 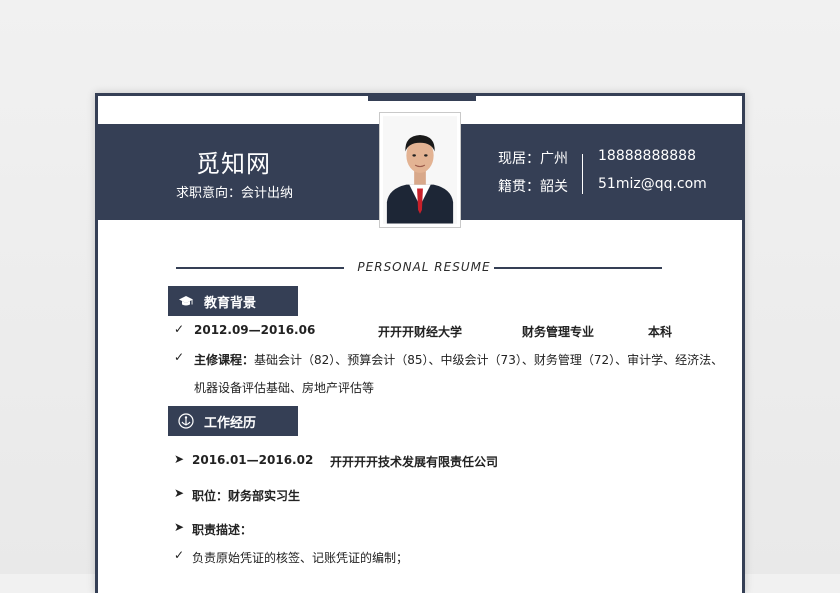 I want to click on residence: 现居：广州, so click(x=533, y=159).